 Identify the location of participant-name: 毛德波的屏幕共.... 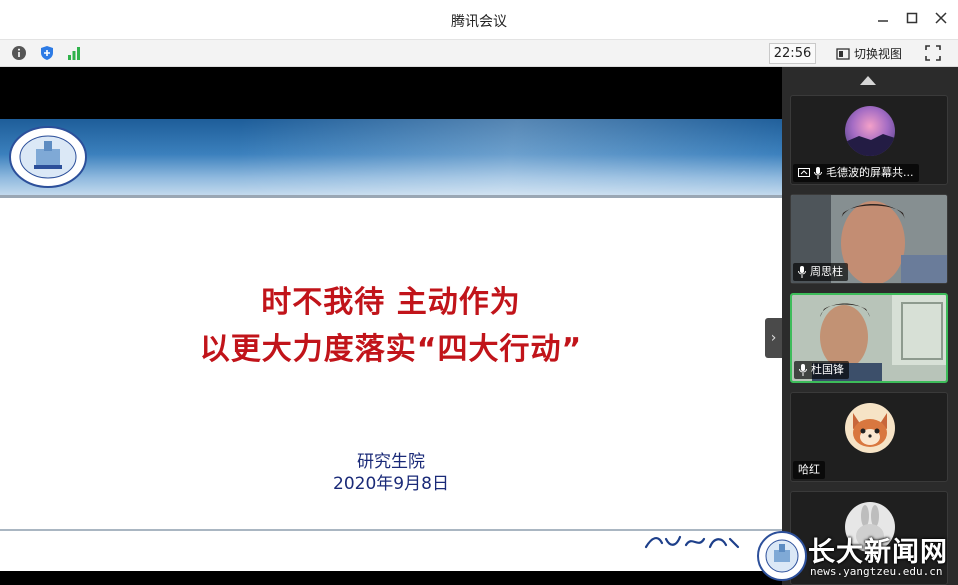
(870, 172).